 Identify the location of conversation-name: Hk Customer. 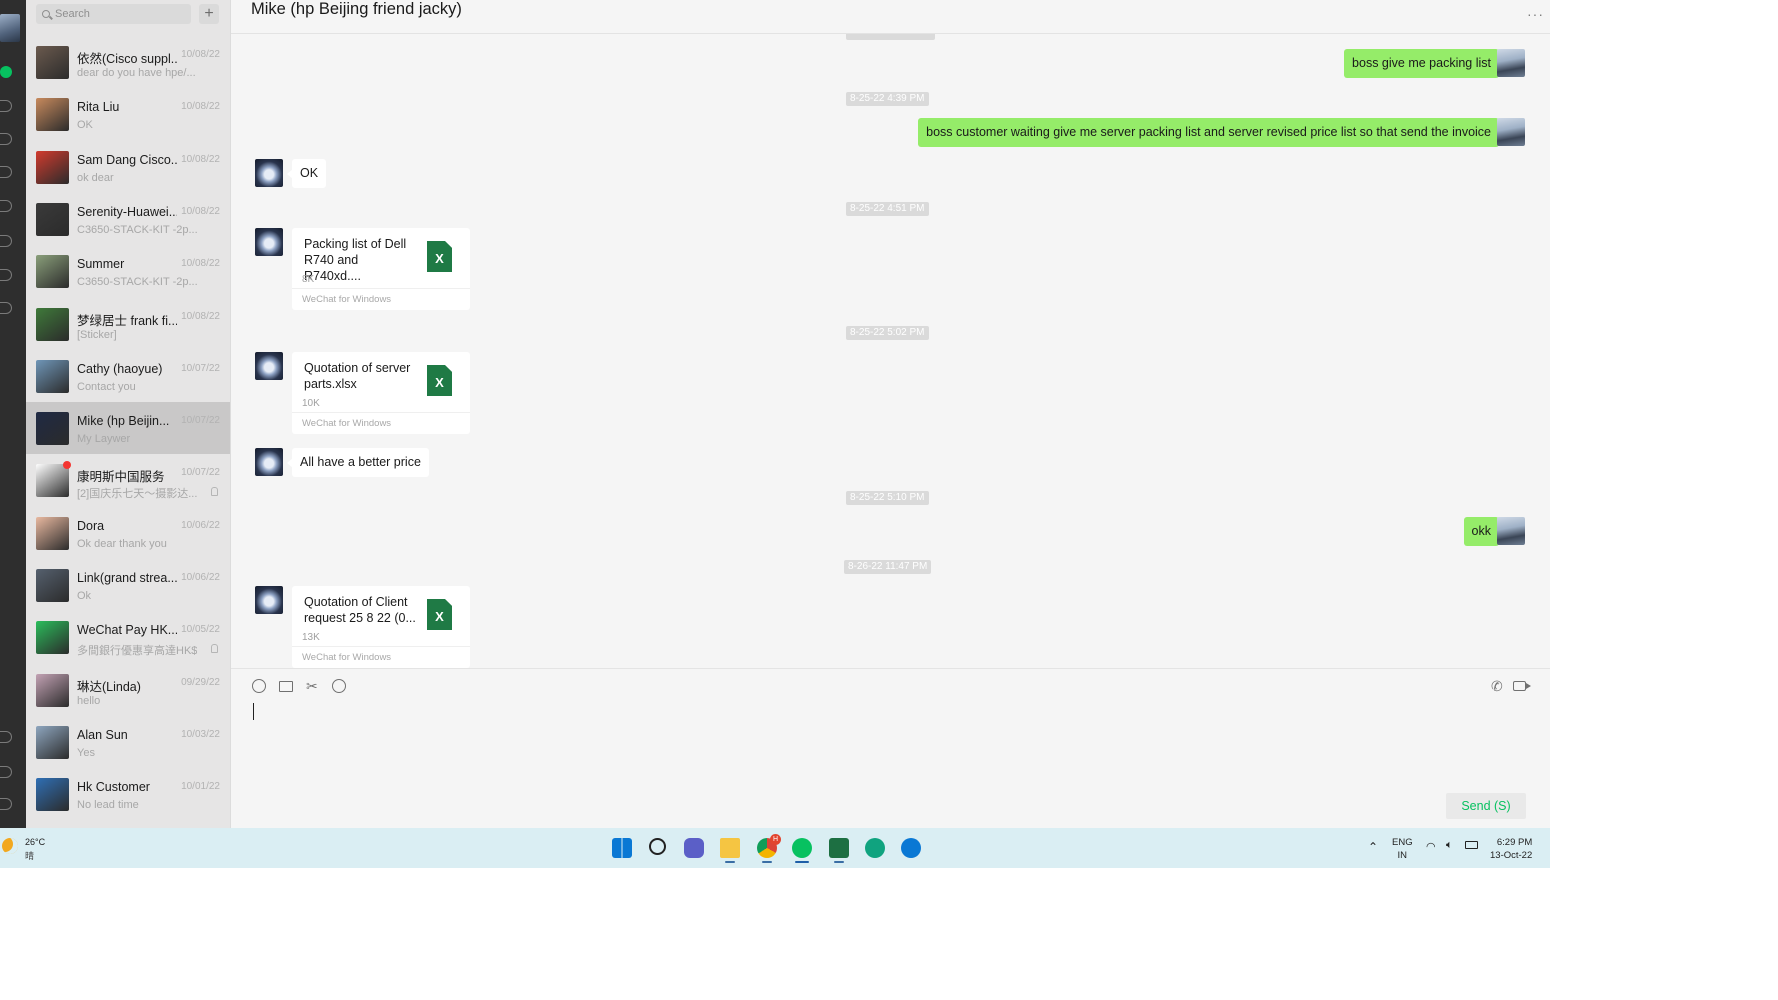
(113, 787).